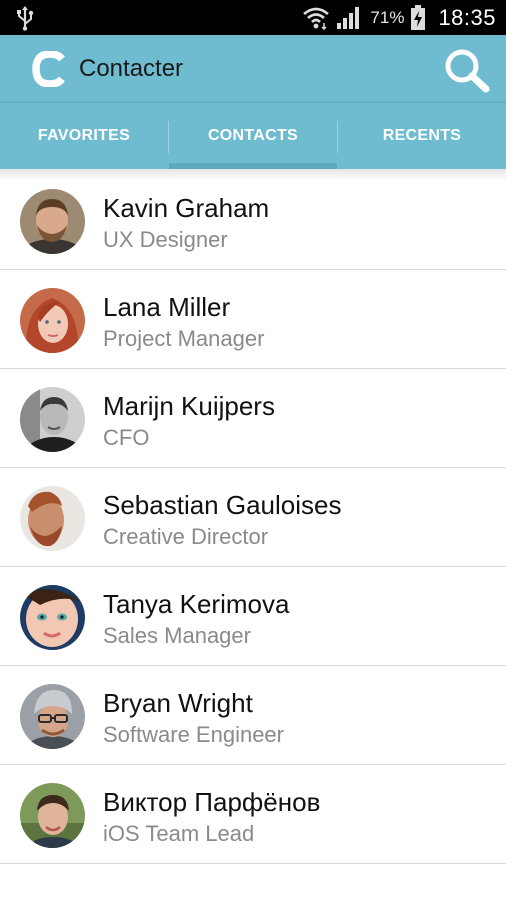 This screenshot has width=506, height=900. What do you see at coordinates (422, 136) in the screenshot?
I see `tab-recents: RECENTS` at bounding box center [422, 136].